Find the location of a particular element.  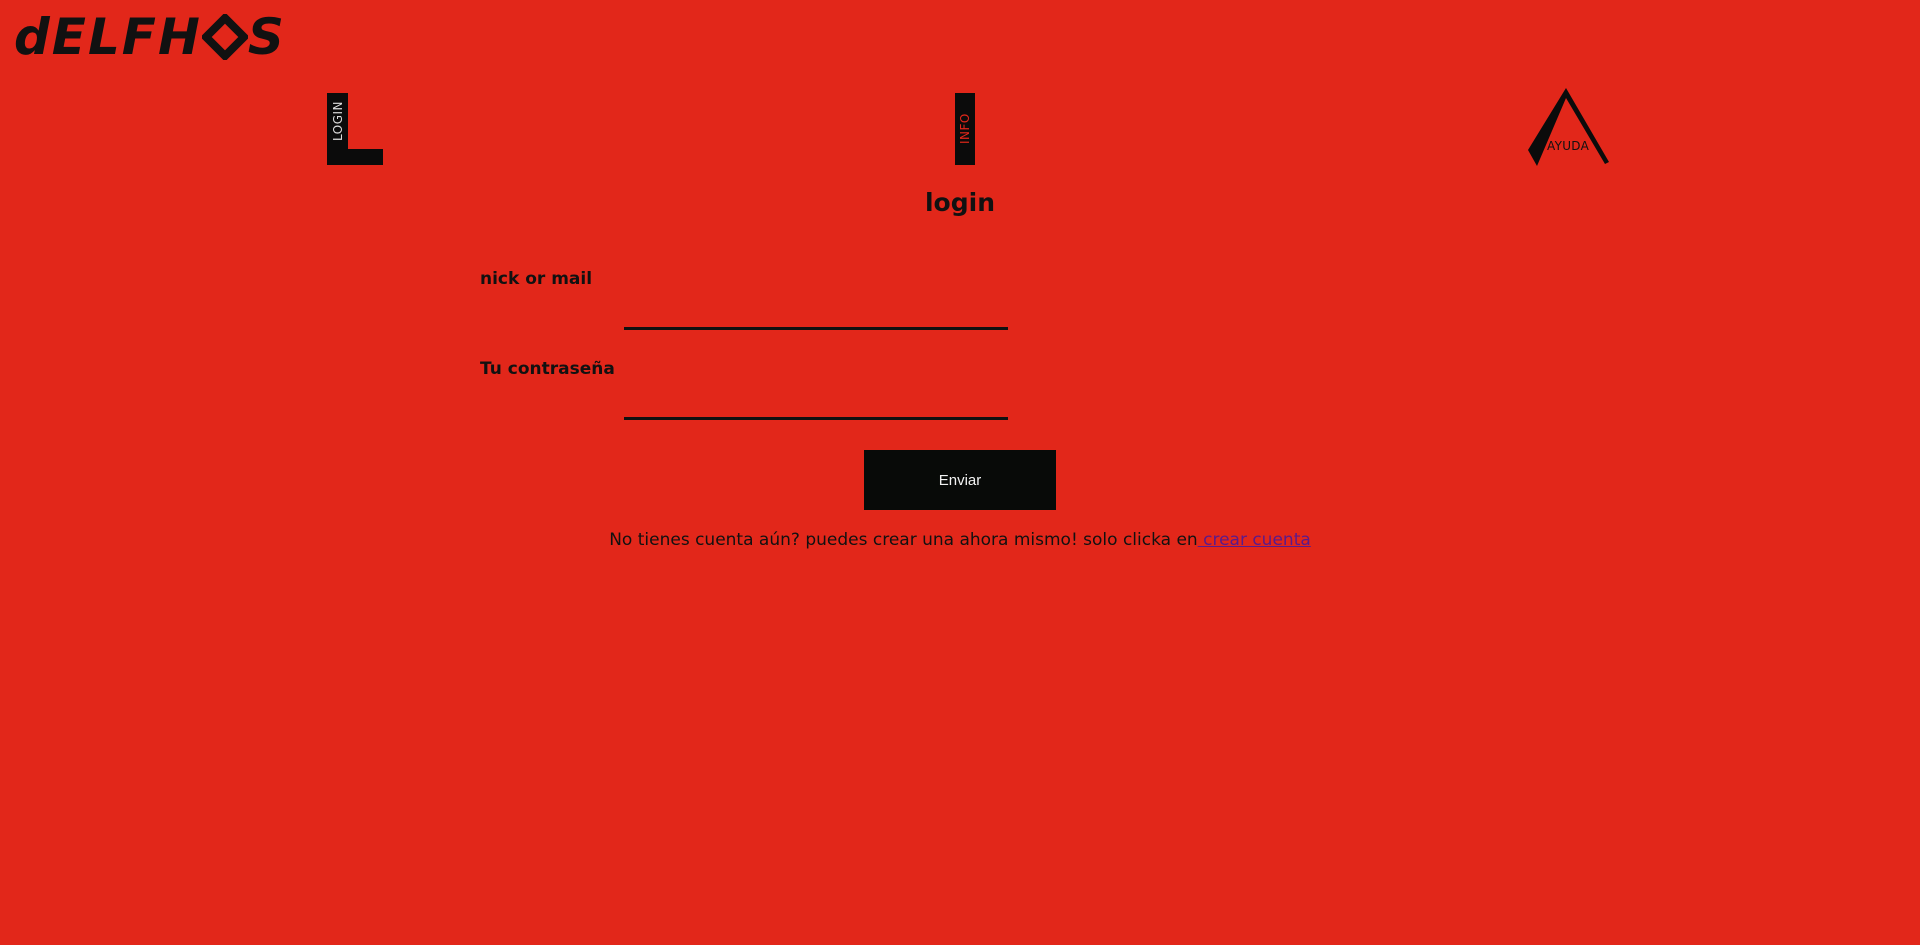

password-input is located at coordinates (816, 399).